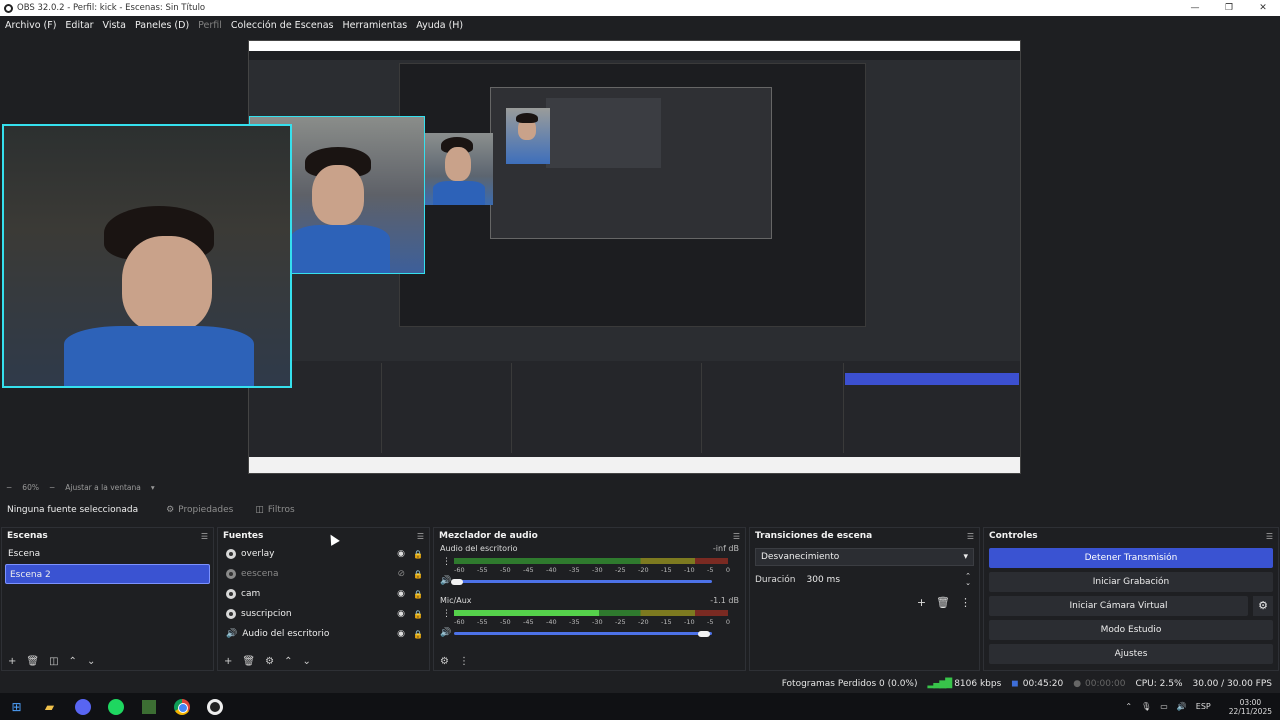  Describe the element at coordinates (1229, 8) in the screenshot. I see `maximize-button: ❐` at that location.